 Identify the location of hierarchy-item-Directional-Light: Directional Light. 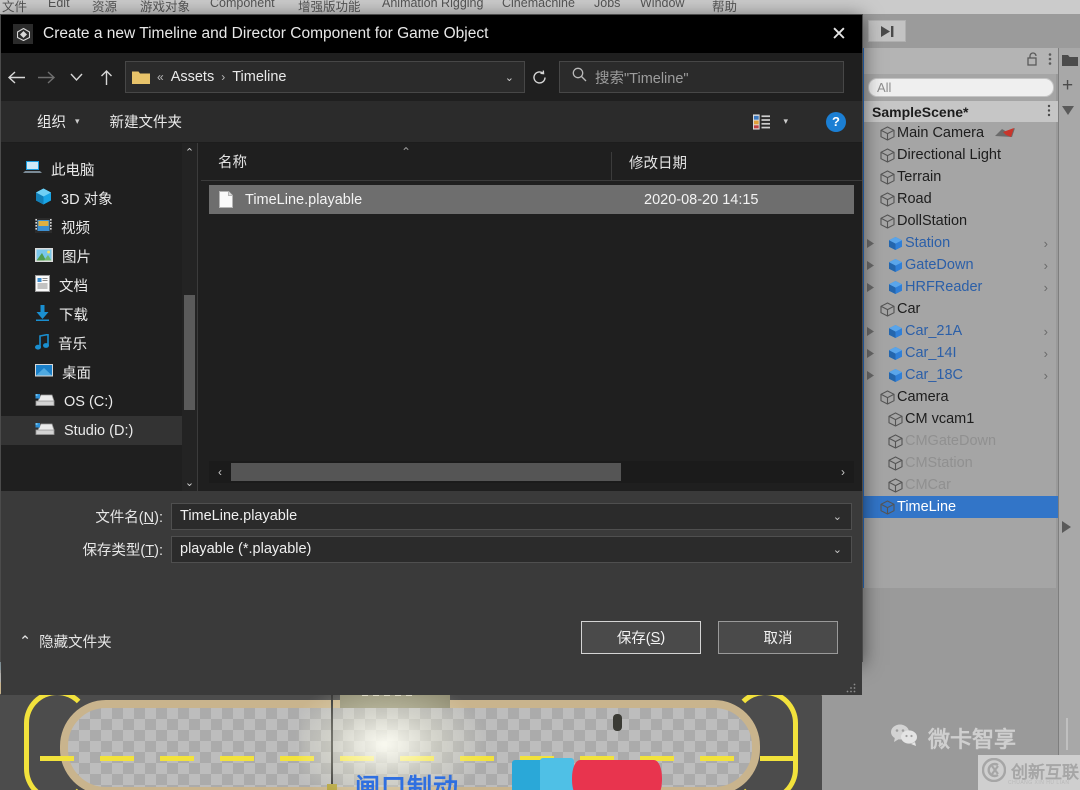
(961, 155).